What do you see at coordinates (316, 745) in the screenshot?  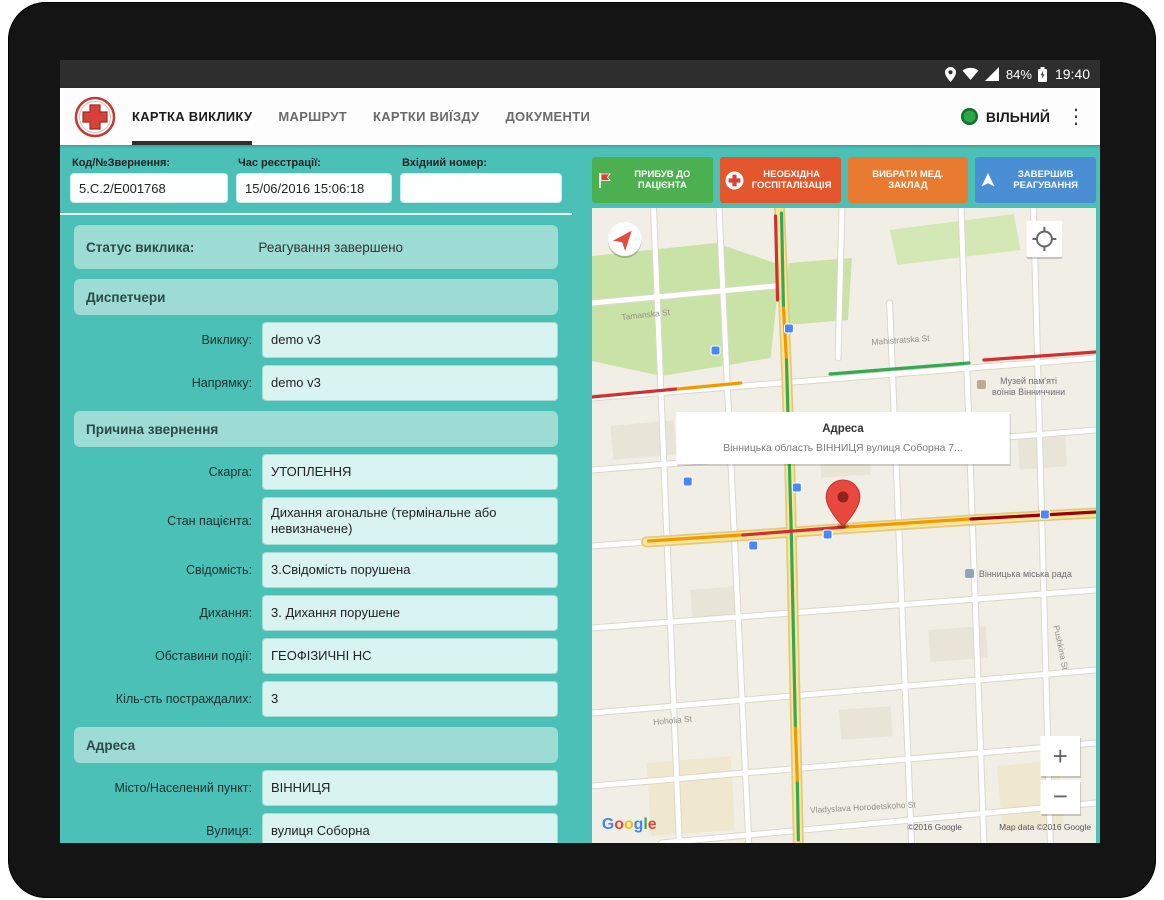 I see `section-address: Адреса` at bounding box center [316, 745].